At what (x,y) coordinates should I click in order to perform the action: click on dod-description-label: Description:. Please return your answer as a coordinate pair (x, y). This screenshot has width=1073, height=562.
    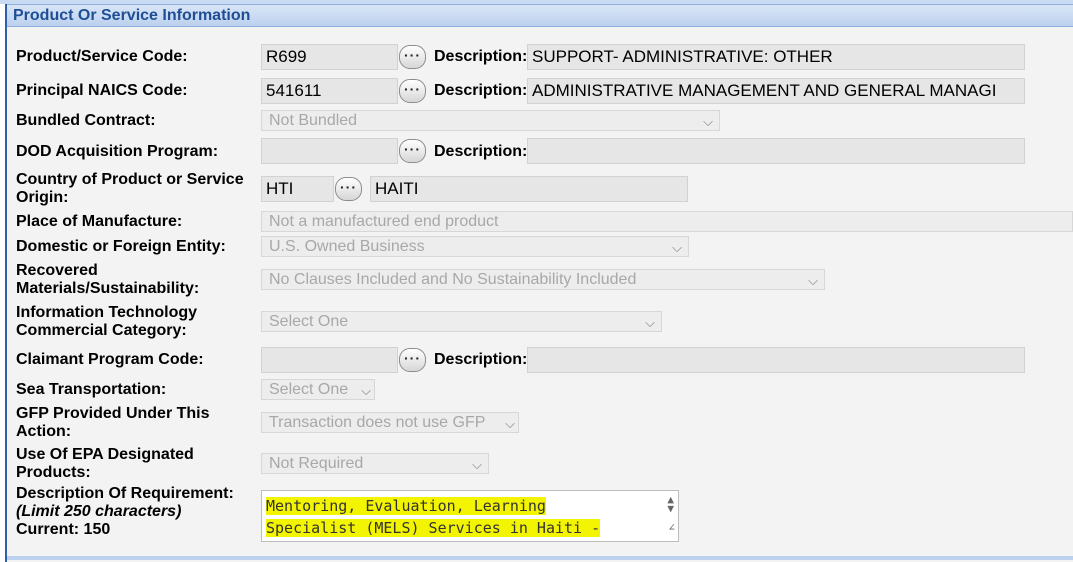
    Looking at the image, I should click on (481, 151).